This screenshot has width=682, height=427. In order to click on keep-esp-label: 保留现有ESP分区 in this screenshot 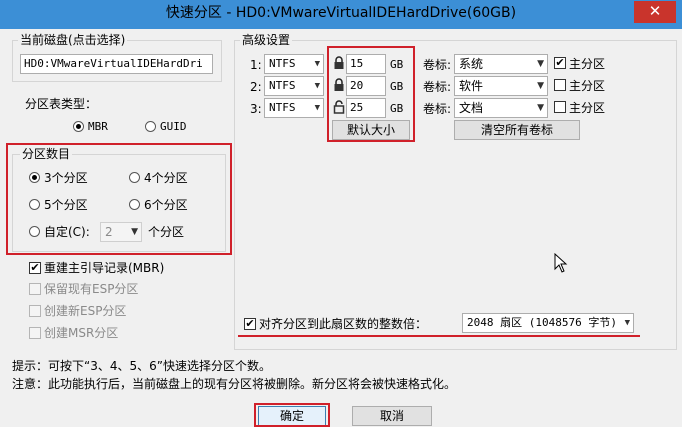, I will do `click(91, 289)`.